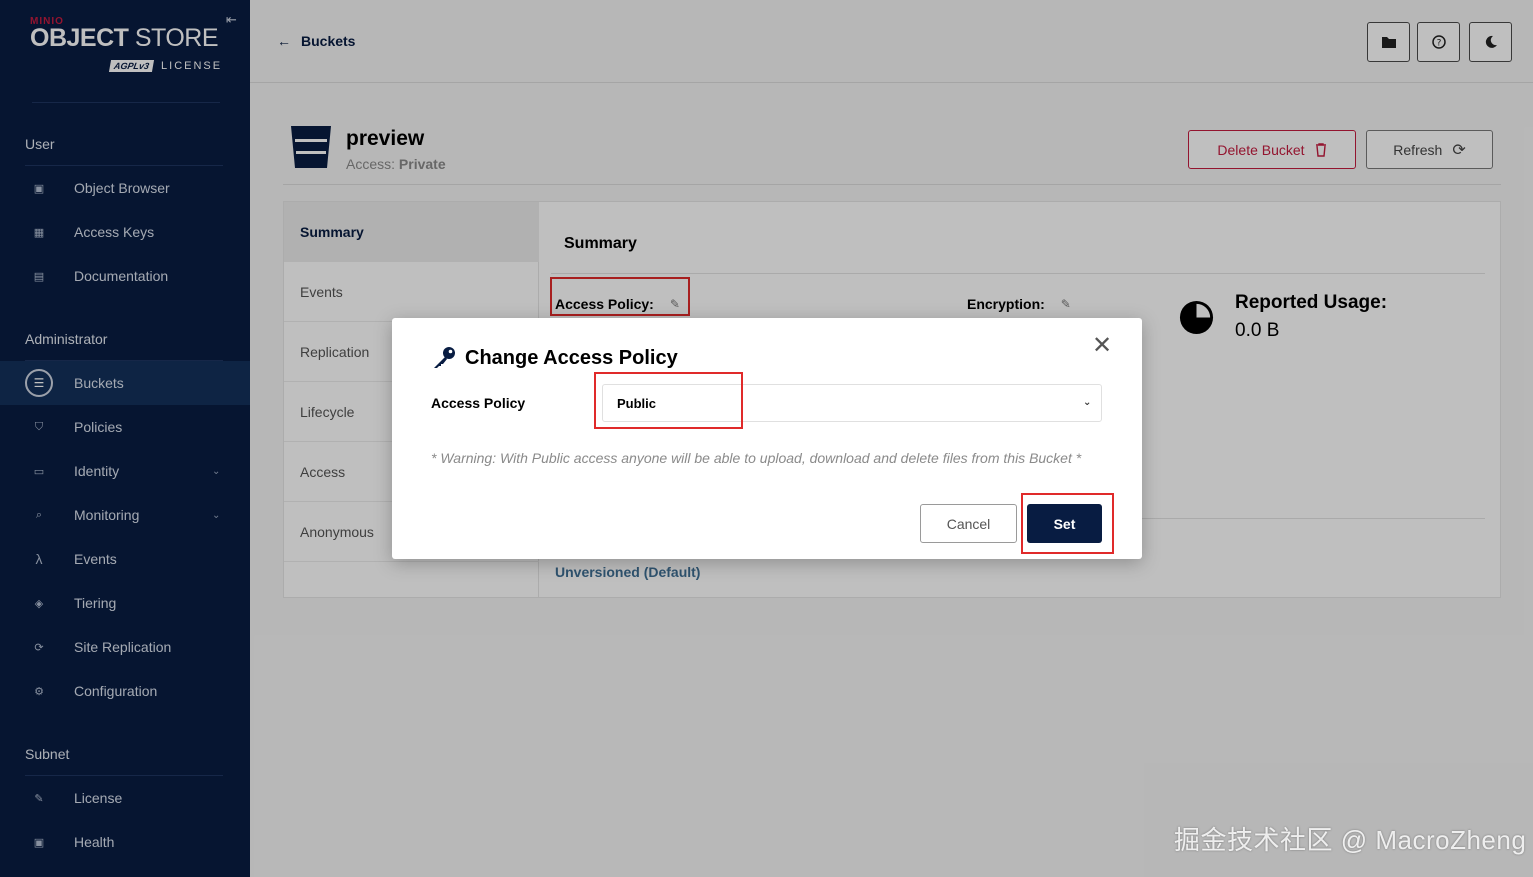  What do you see at coordinates (968, 523) in the screenshot?
I see `cancel-button: Cancel` at bounding box center [968, 523].